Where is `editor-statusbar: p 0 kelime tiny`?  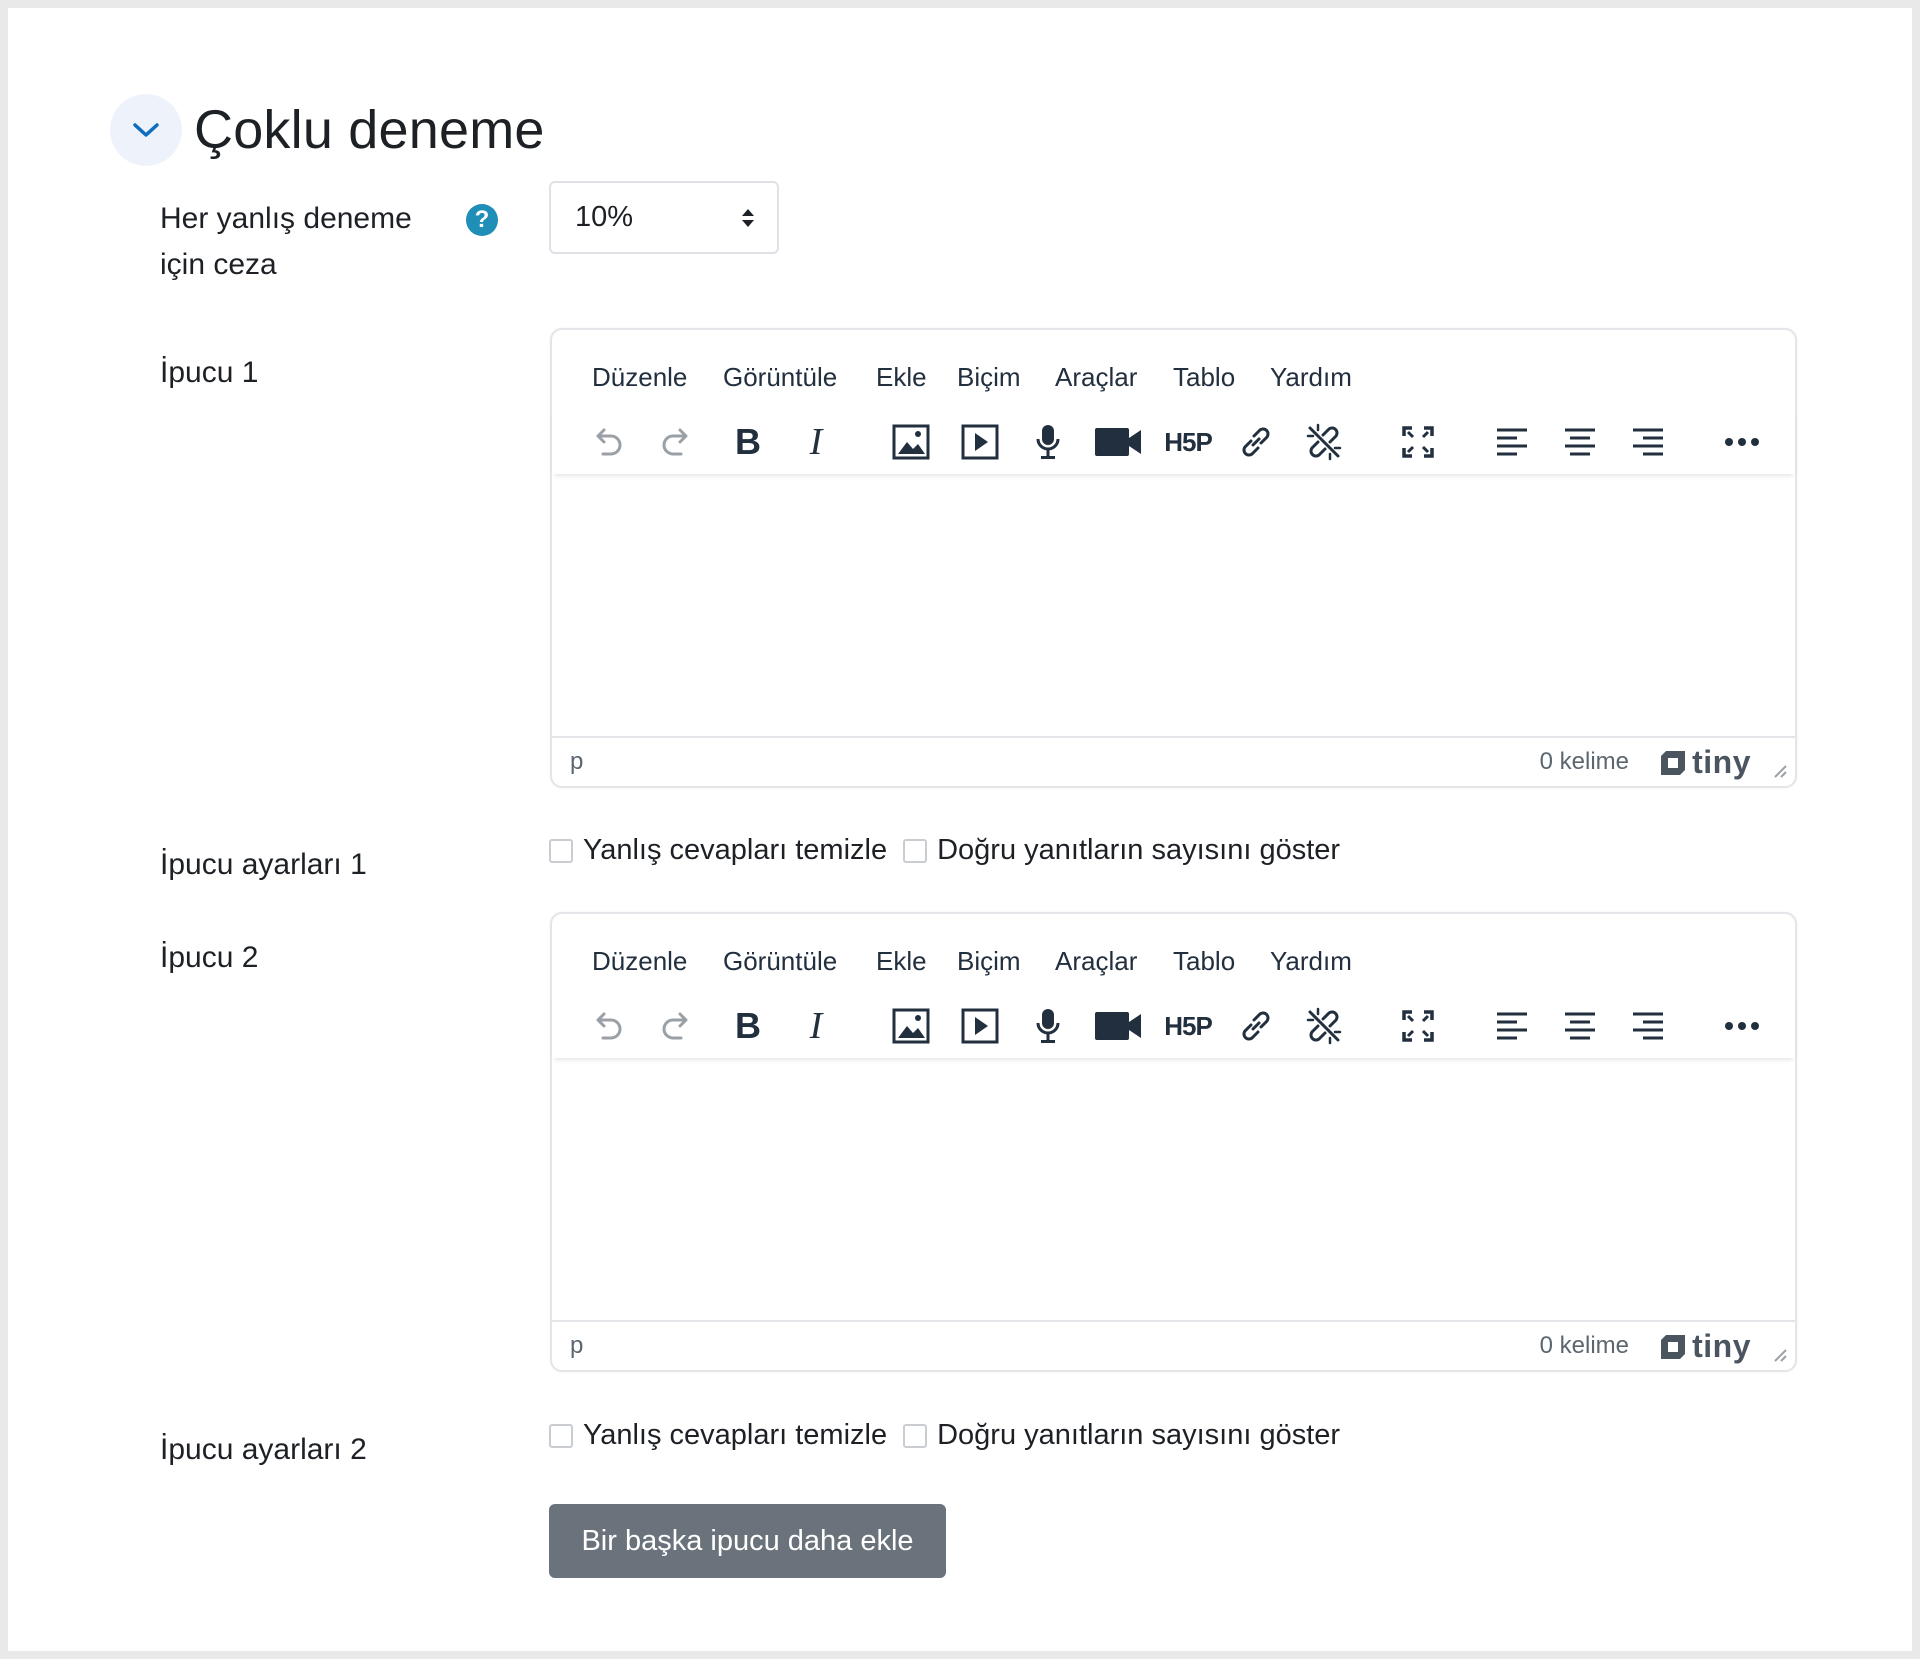
editor-statusbar: p 0 kelime tiny is located at coordinates (1173, 1345).